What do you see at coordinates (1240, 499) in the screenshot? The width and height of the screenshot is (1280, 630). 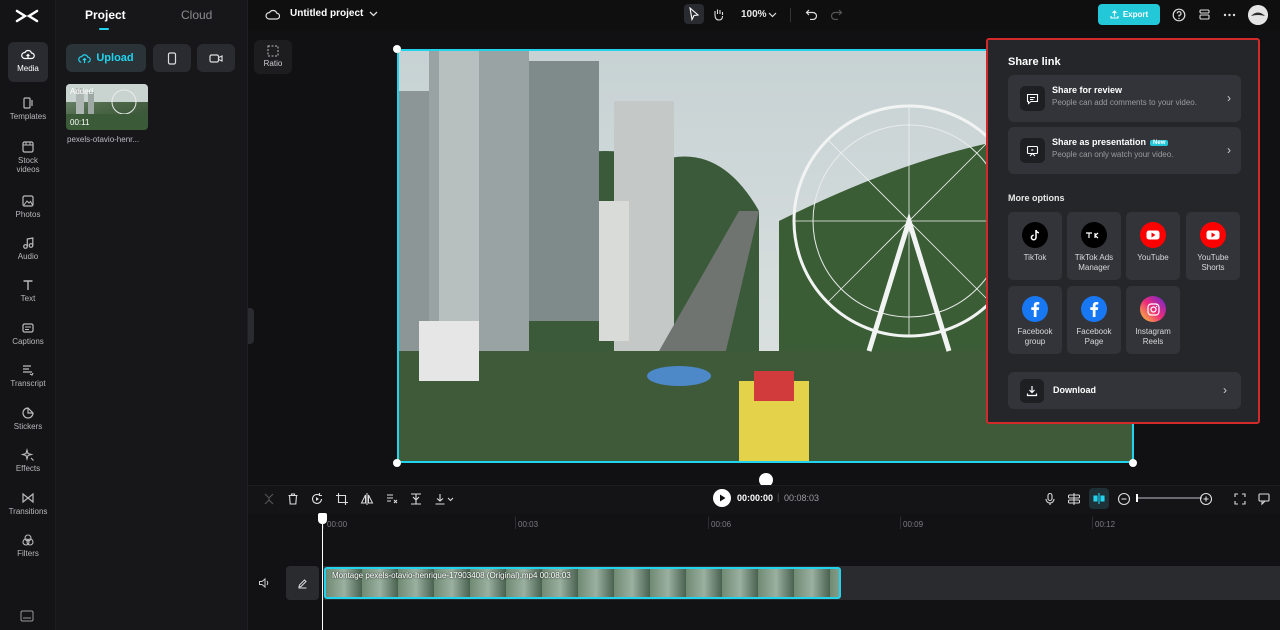 I see `fit-icon` at bounding box center [1240, 499].